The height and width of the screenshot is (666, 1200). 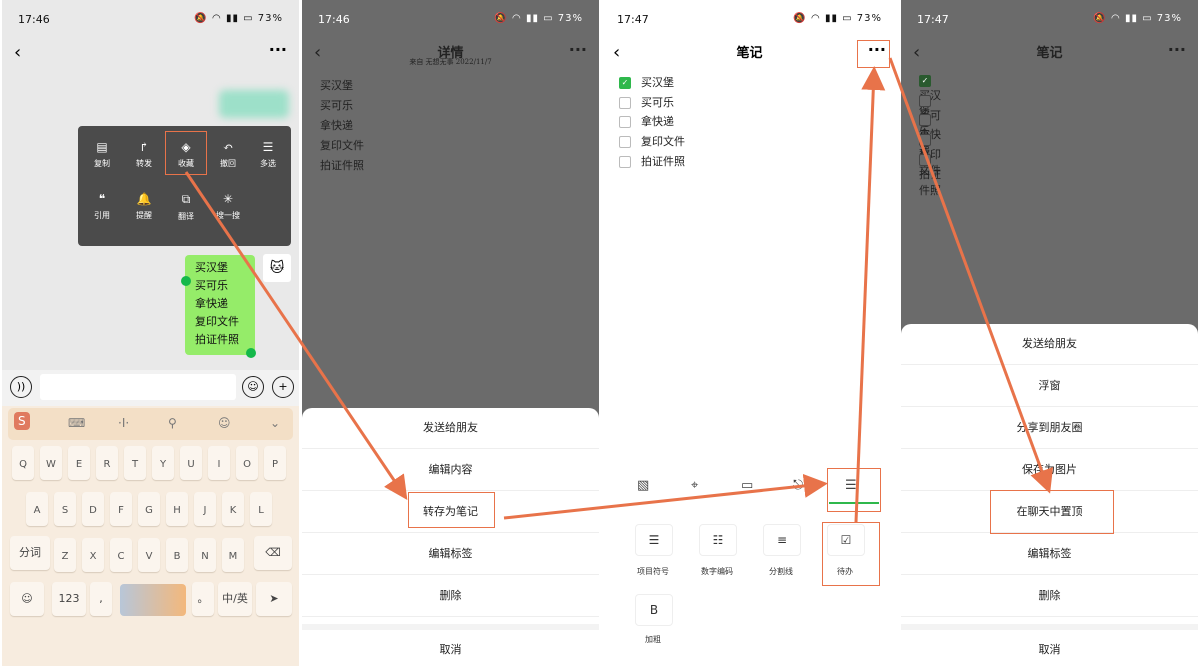 I want to click on bold-button: B, so click(x=654, y=610).